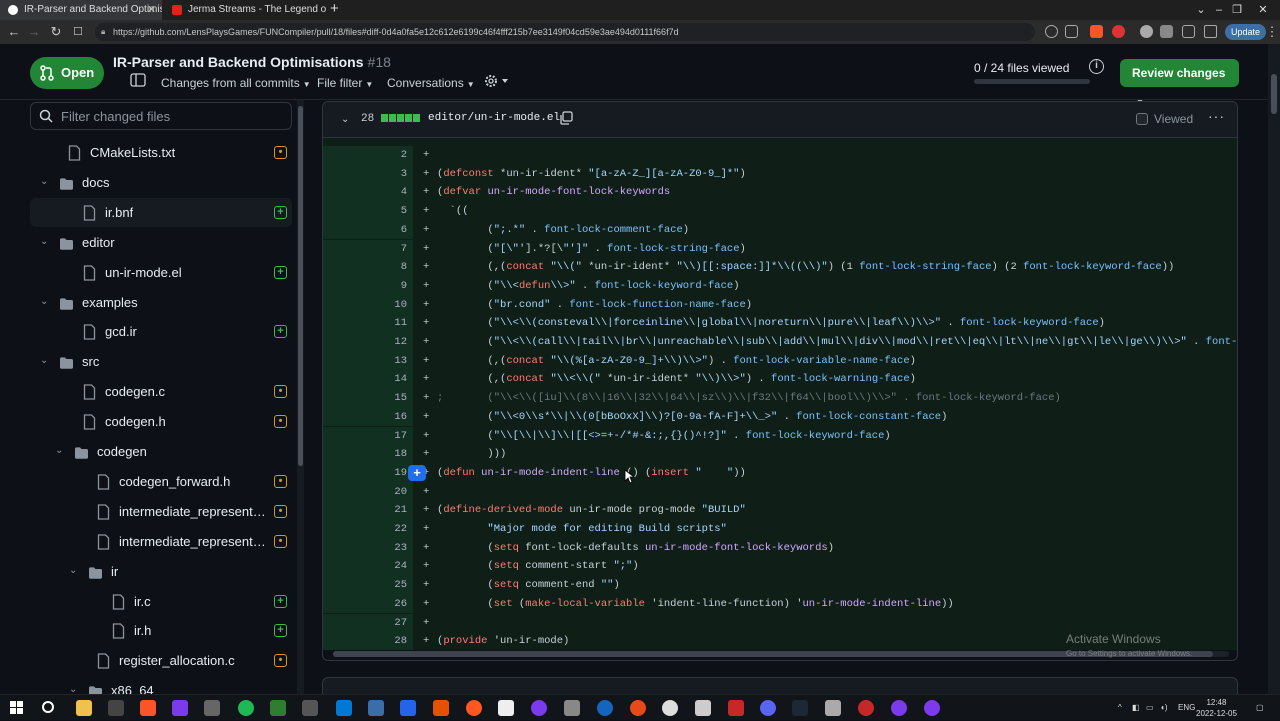 The height and width of the screenshot is (721, 1280). Describe the element at coordinates (56, 32) in the screenshot. I see `reload-button: ↻` at that location.